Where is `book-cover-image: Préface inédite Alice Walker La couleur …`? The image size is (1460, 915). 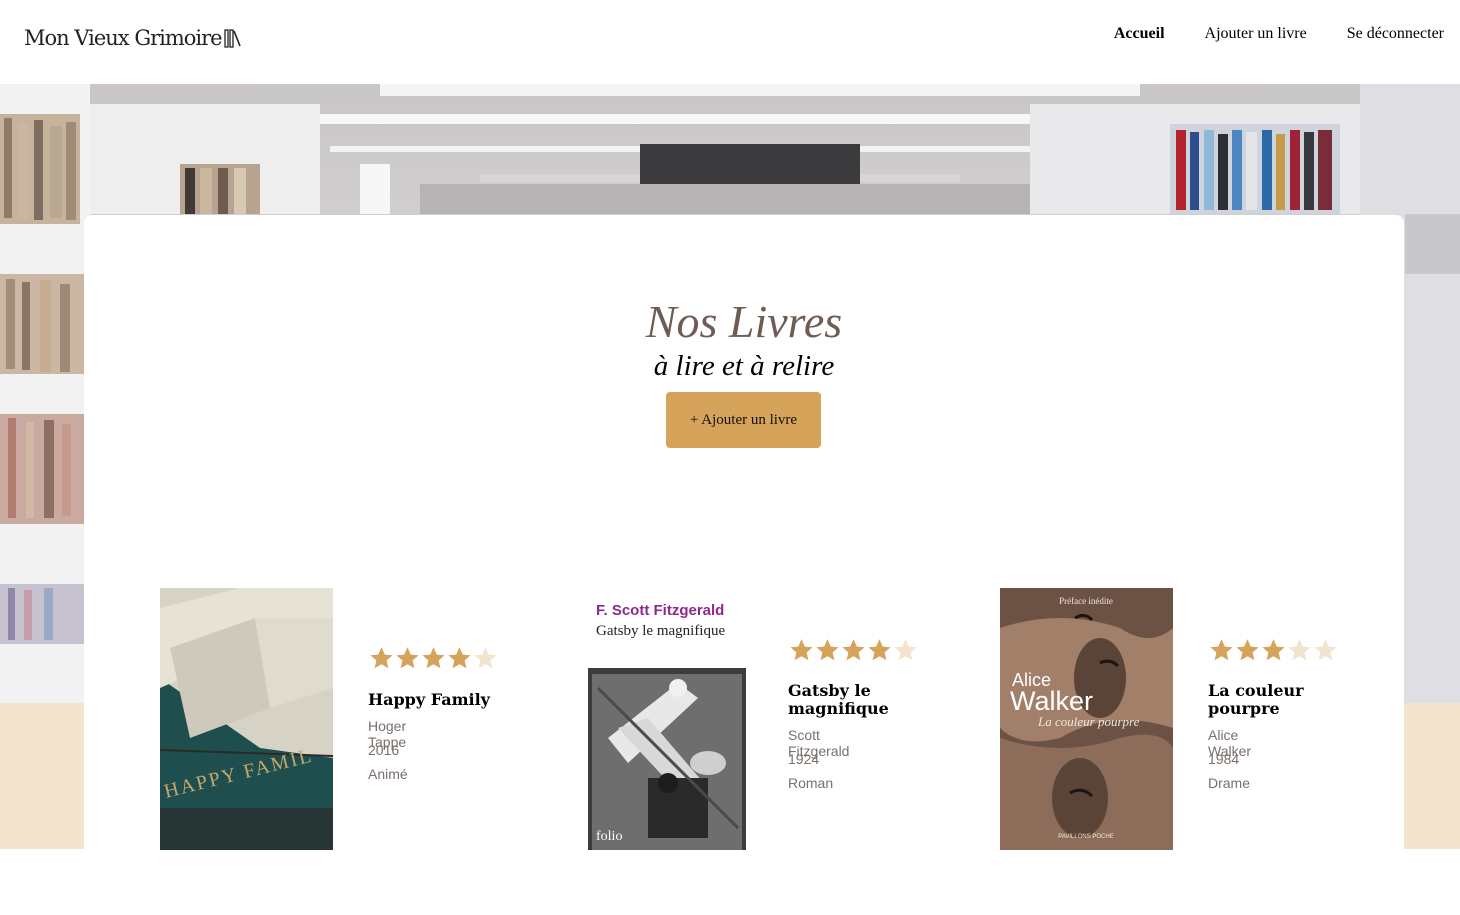 book-cover-image: Préface inédite Alice Walker La couleur … is located at coordinates (1086, 719).